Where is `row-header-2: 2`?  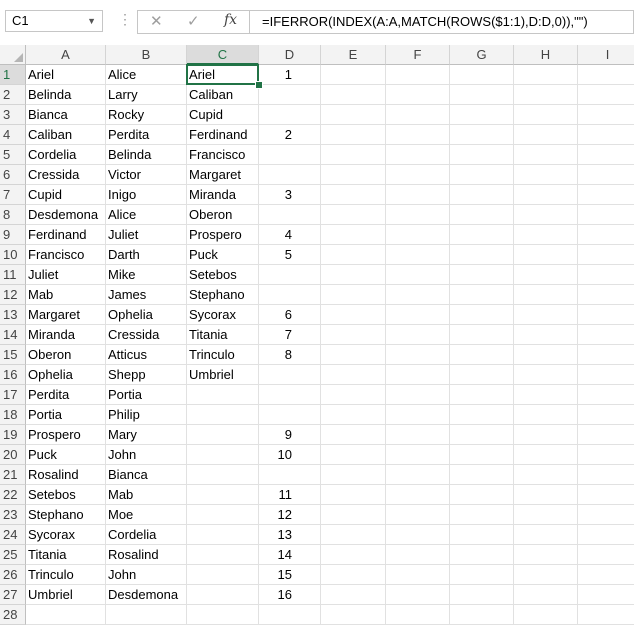 row-header-2: 2 is located at coordinates (13, 95).